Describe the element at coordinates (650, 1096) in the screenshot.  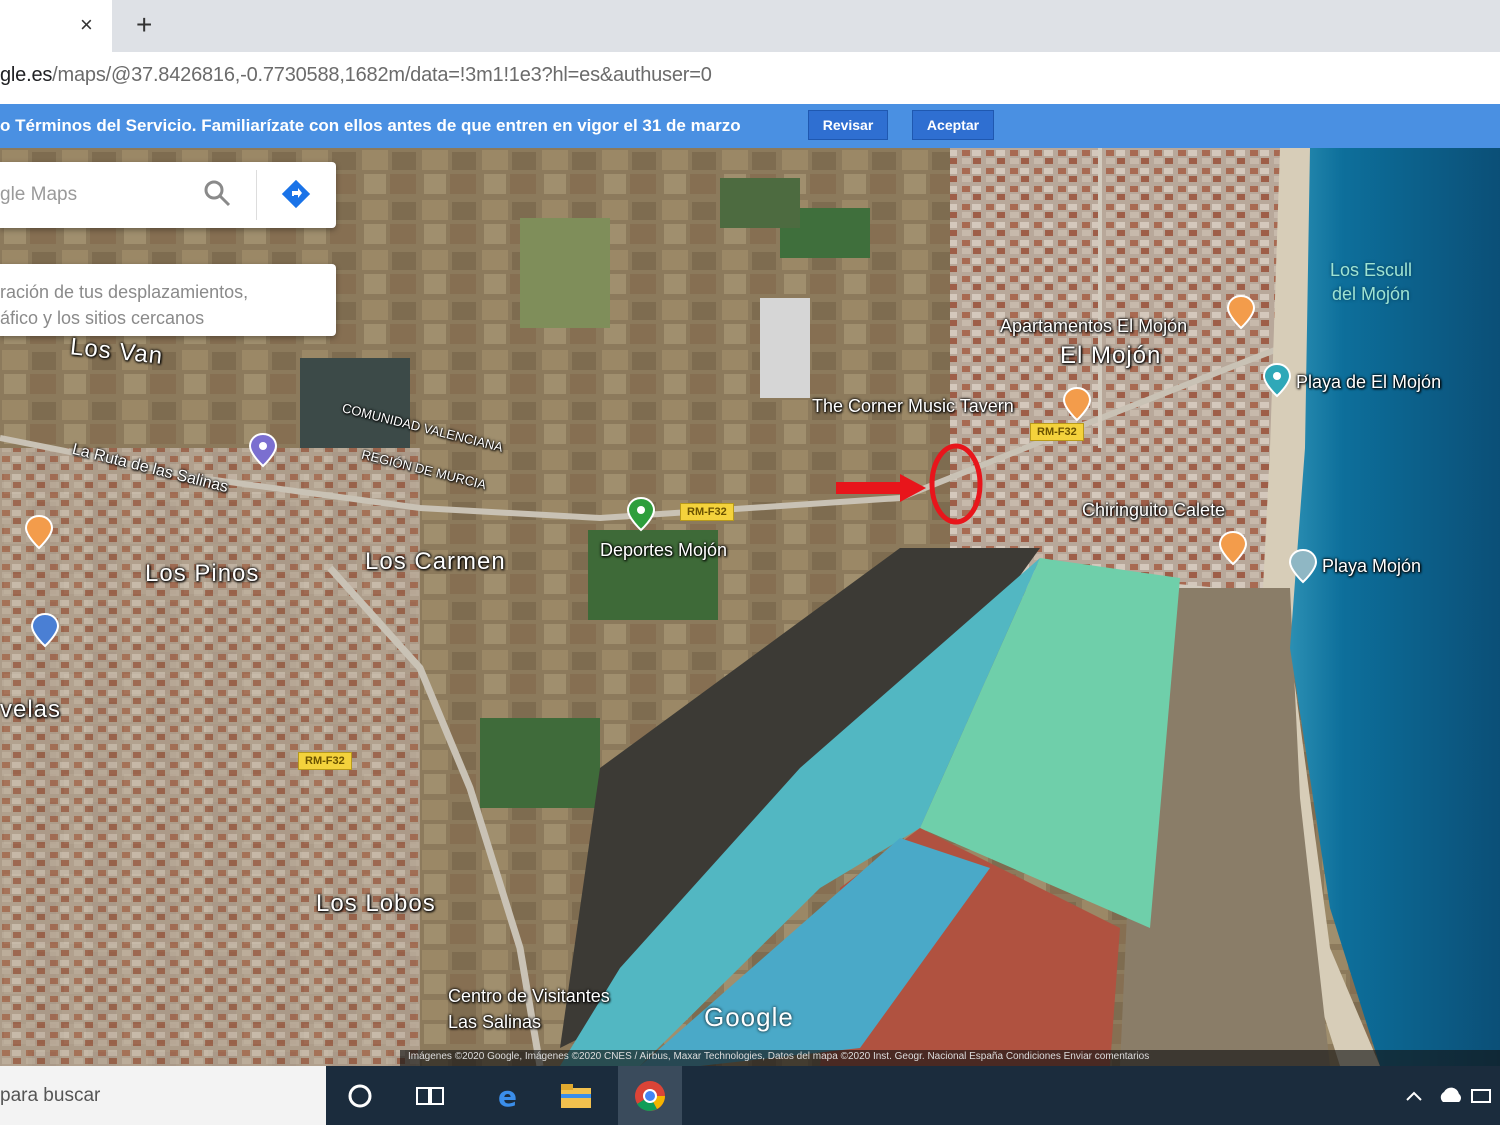
I see `chrome-icon` at that location.